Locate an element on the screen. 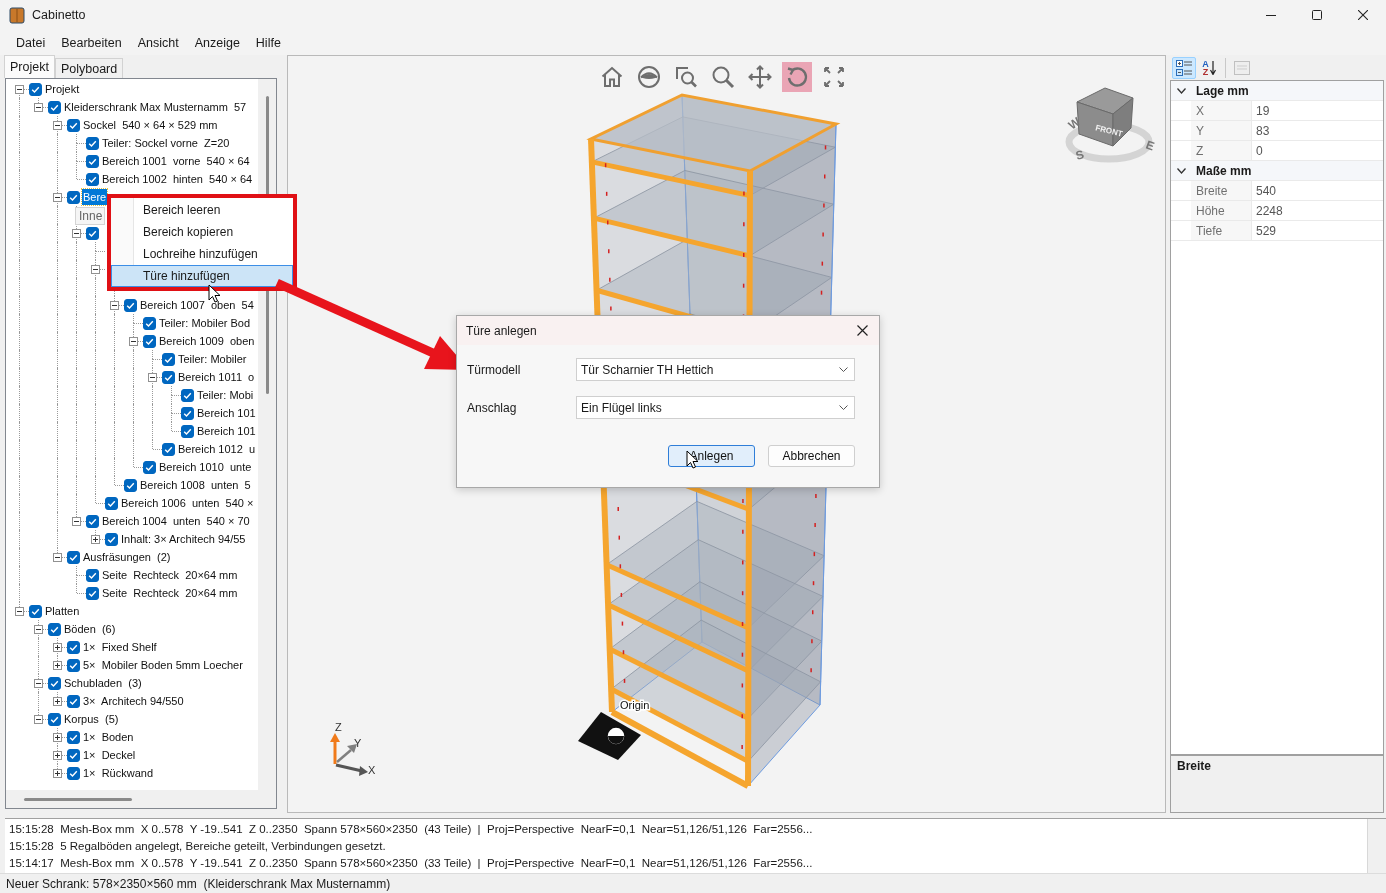 The height and width of the screenshot is (893, 1386). categorized-view-button is located at coordinates (1184, 67).